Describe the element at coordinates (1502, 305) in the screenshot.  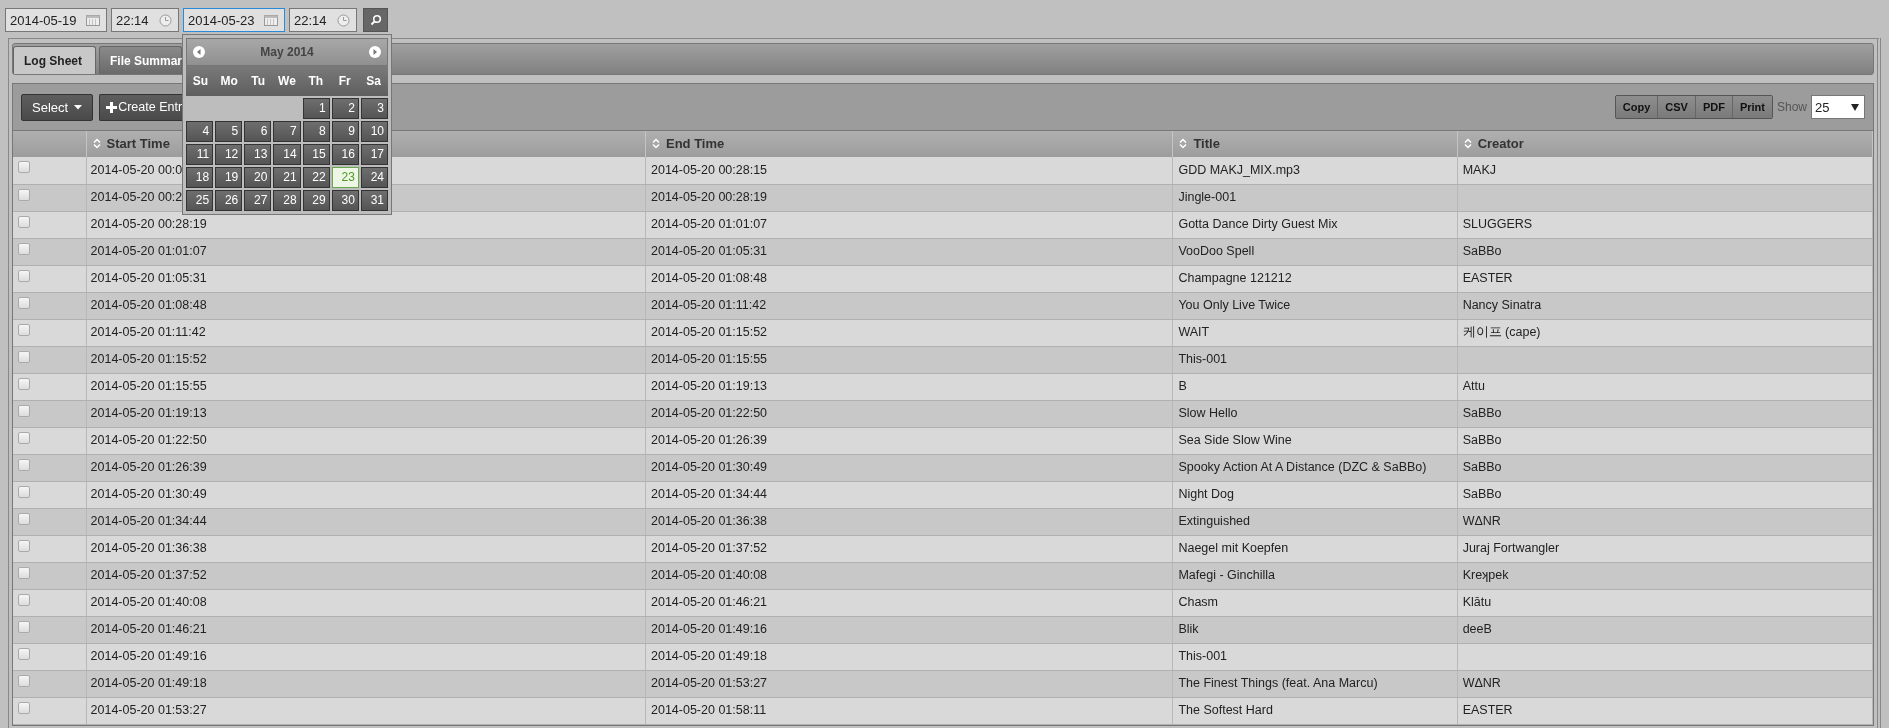
I see `table-cell: Nancy Sinatra` at that location.